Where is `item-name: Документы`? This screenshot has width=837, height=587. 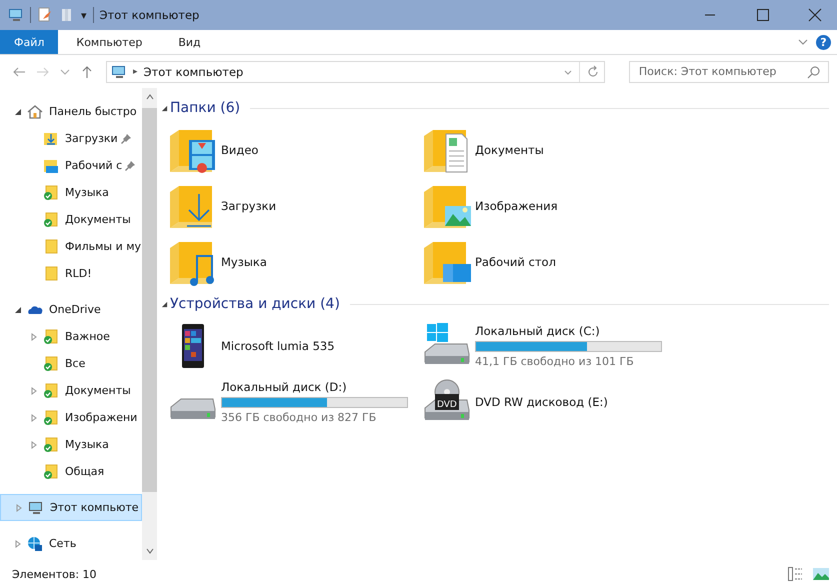
item-name: Документы is located at coordinates (509, 150).